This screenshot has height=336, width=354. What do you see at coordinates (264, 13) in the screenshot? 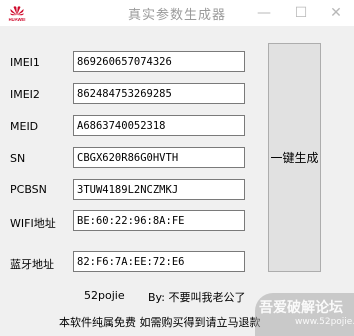
I see `minimize-button: —` at bounding box center [264, 13].